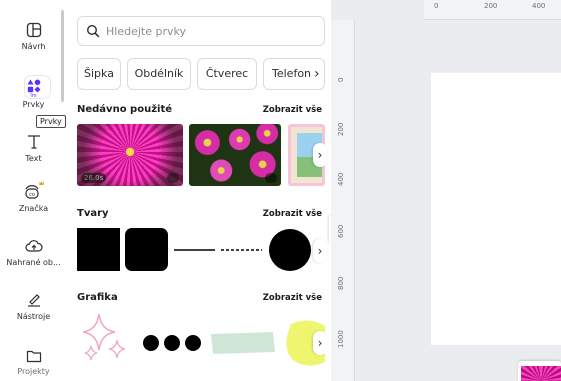  Describe the element at coordinates (33, 246) in the screenshot. I see `upload-cloud-icon` at that location.